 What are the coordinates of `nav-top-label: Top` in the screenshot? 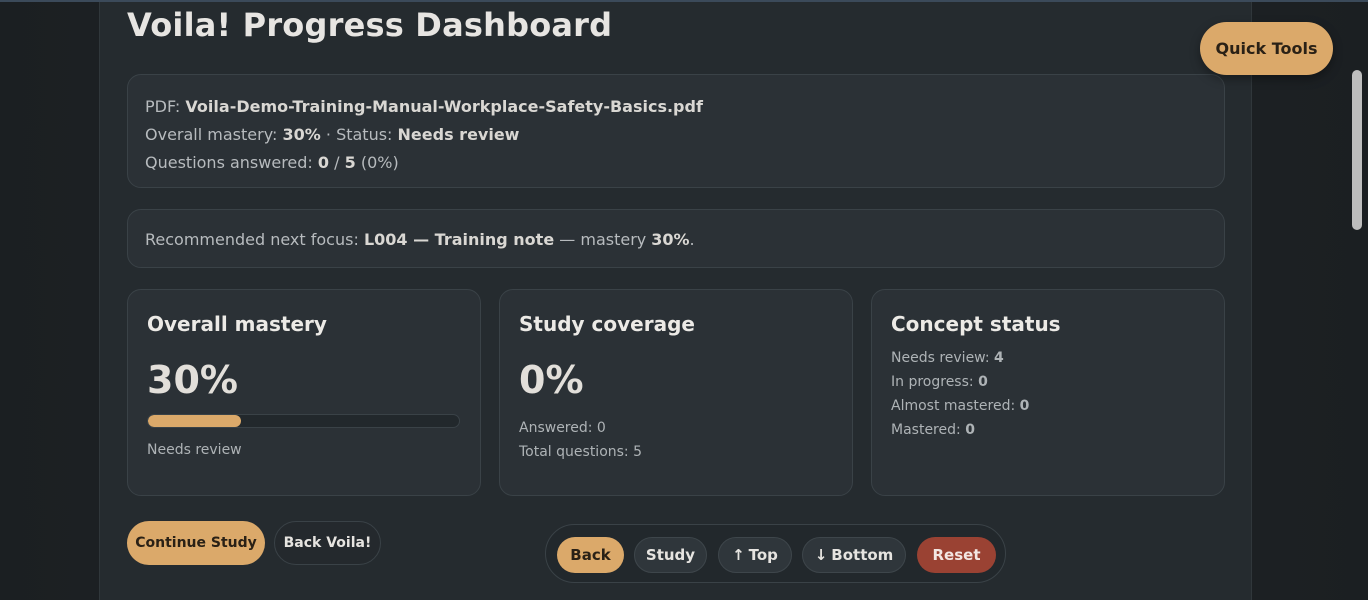 It's located at (763, 555).